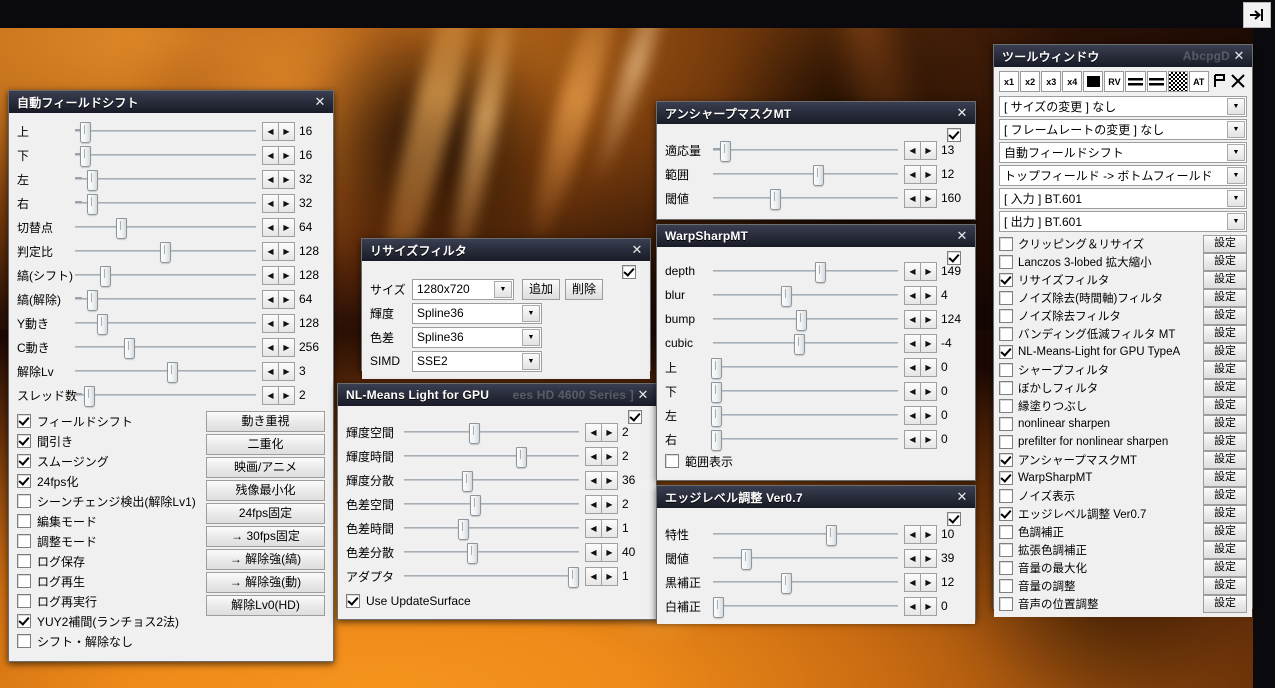  Describe the element at coordinates (171, 227) in the screenshot. I see `slider-row: 切替点 ◀ ▶ 64` at that location.